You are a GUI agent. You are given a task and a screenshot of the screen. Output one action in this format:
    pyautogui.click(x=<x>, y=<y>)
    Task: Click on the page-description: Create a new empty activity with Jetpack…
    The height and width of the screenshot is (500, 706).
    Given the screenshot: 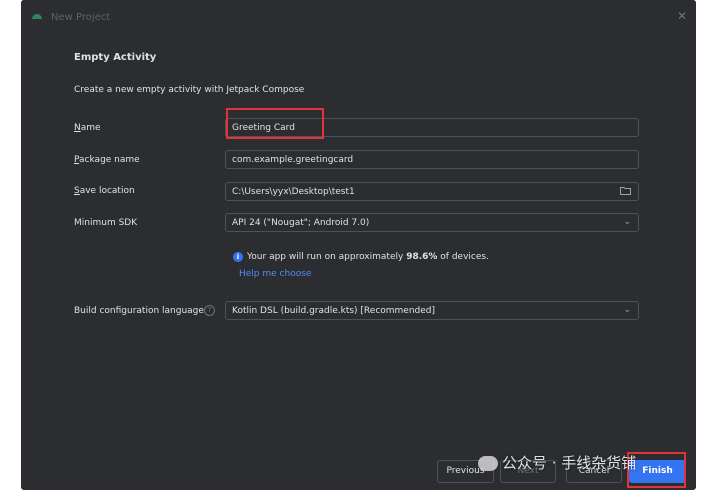 What is the action you would take?
    pyautogui.click(x=189, y=90)
    